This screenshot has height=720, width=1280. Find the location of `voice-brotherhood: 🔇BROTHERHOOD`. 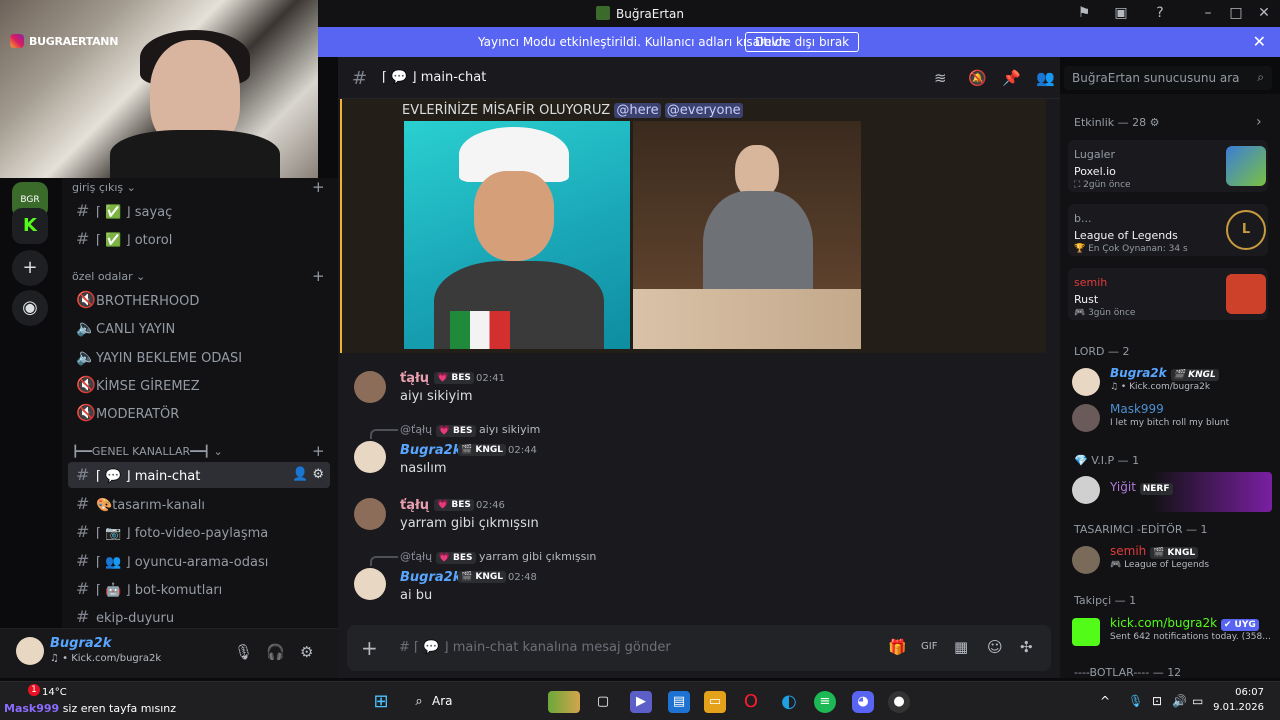

voice-brotherhood: 🔇BROTHERHOOD is located at coordinates (199, 300).